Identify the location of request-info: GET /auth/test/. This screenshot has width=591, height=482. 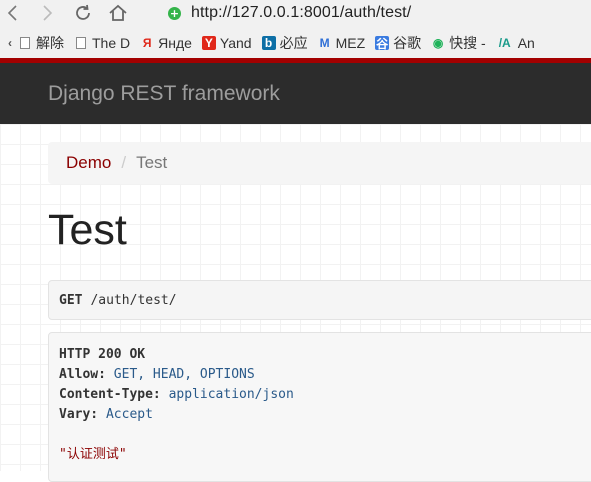
(319, 300).